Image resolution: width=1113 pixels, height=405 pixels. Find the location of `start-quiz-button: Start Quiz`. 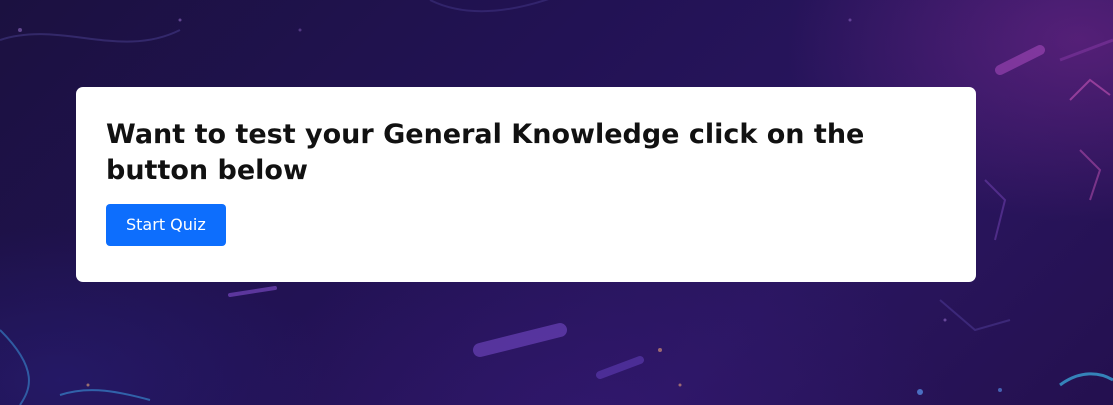

start-quiz-button: Start Quiz is located at coordinates (166, 225).